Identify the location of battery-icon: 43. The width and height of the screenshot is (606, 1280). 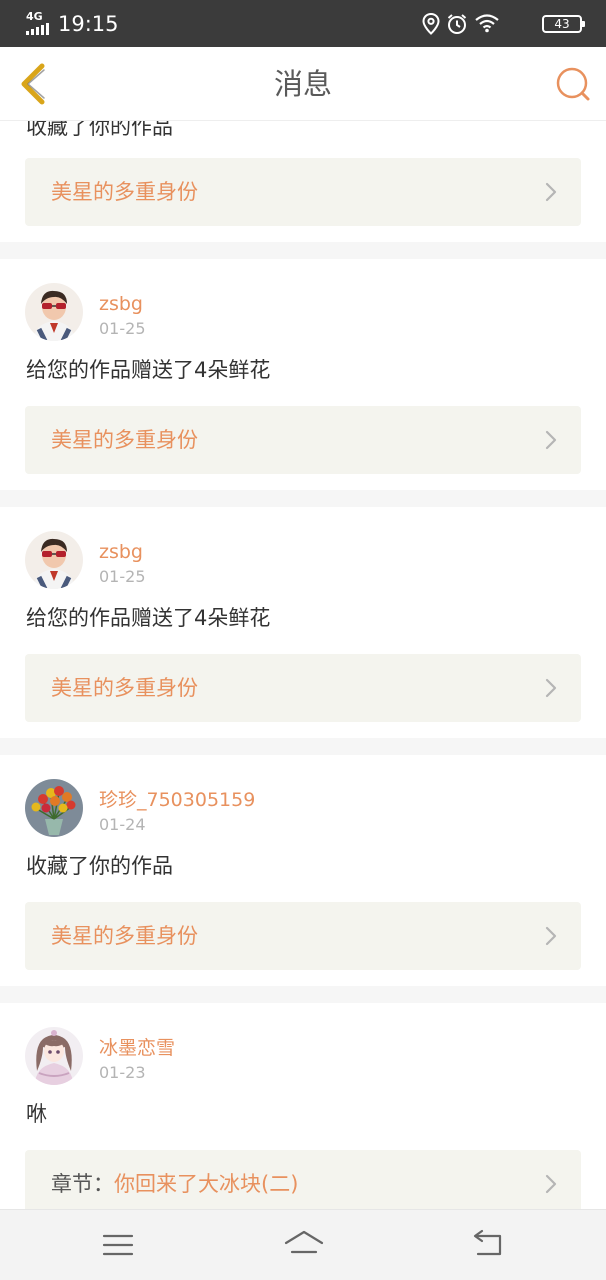
(563, 24).